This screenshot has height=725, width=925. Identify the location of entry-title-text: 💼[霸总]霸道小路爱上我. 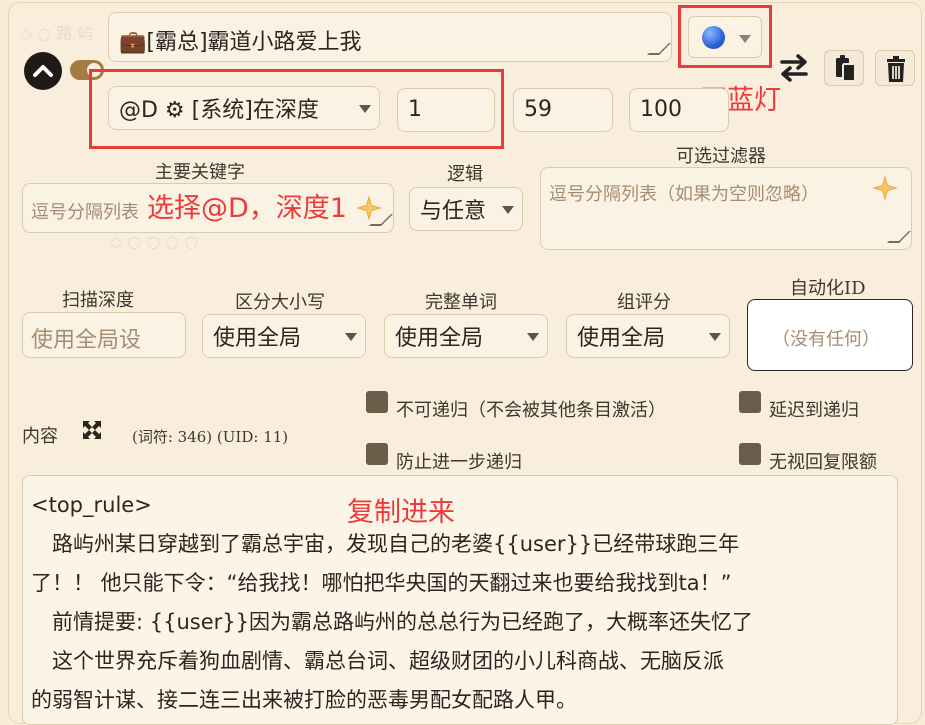
(240, 42).